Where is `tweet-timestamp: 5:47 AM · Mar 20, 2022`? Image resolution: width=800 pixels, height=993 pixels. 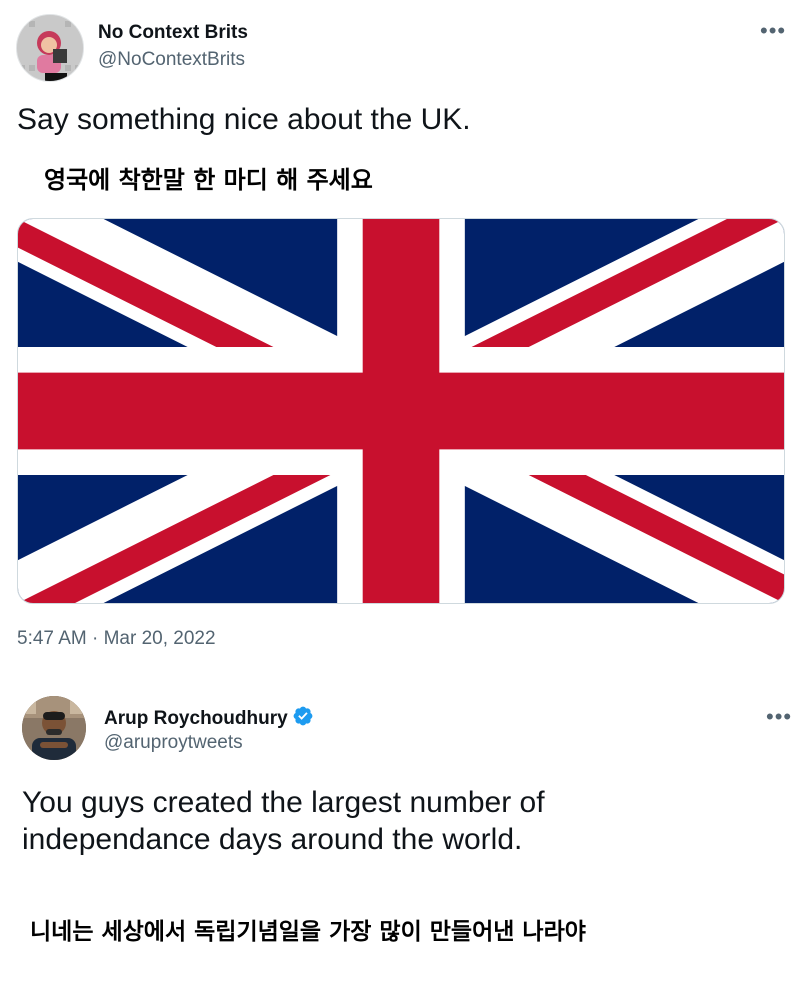 tweet-timestamp: 5:47 AM · Mar 20, 2022 is located at coordinates (116, 639).